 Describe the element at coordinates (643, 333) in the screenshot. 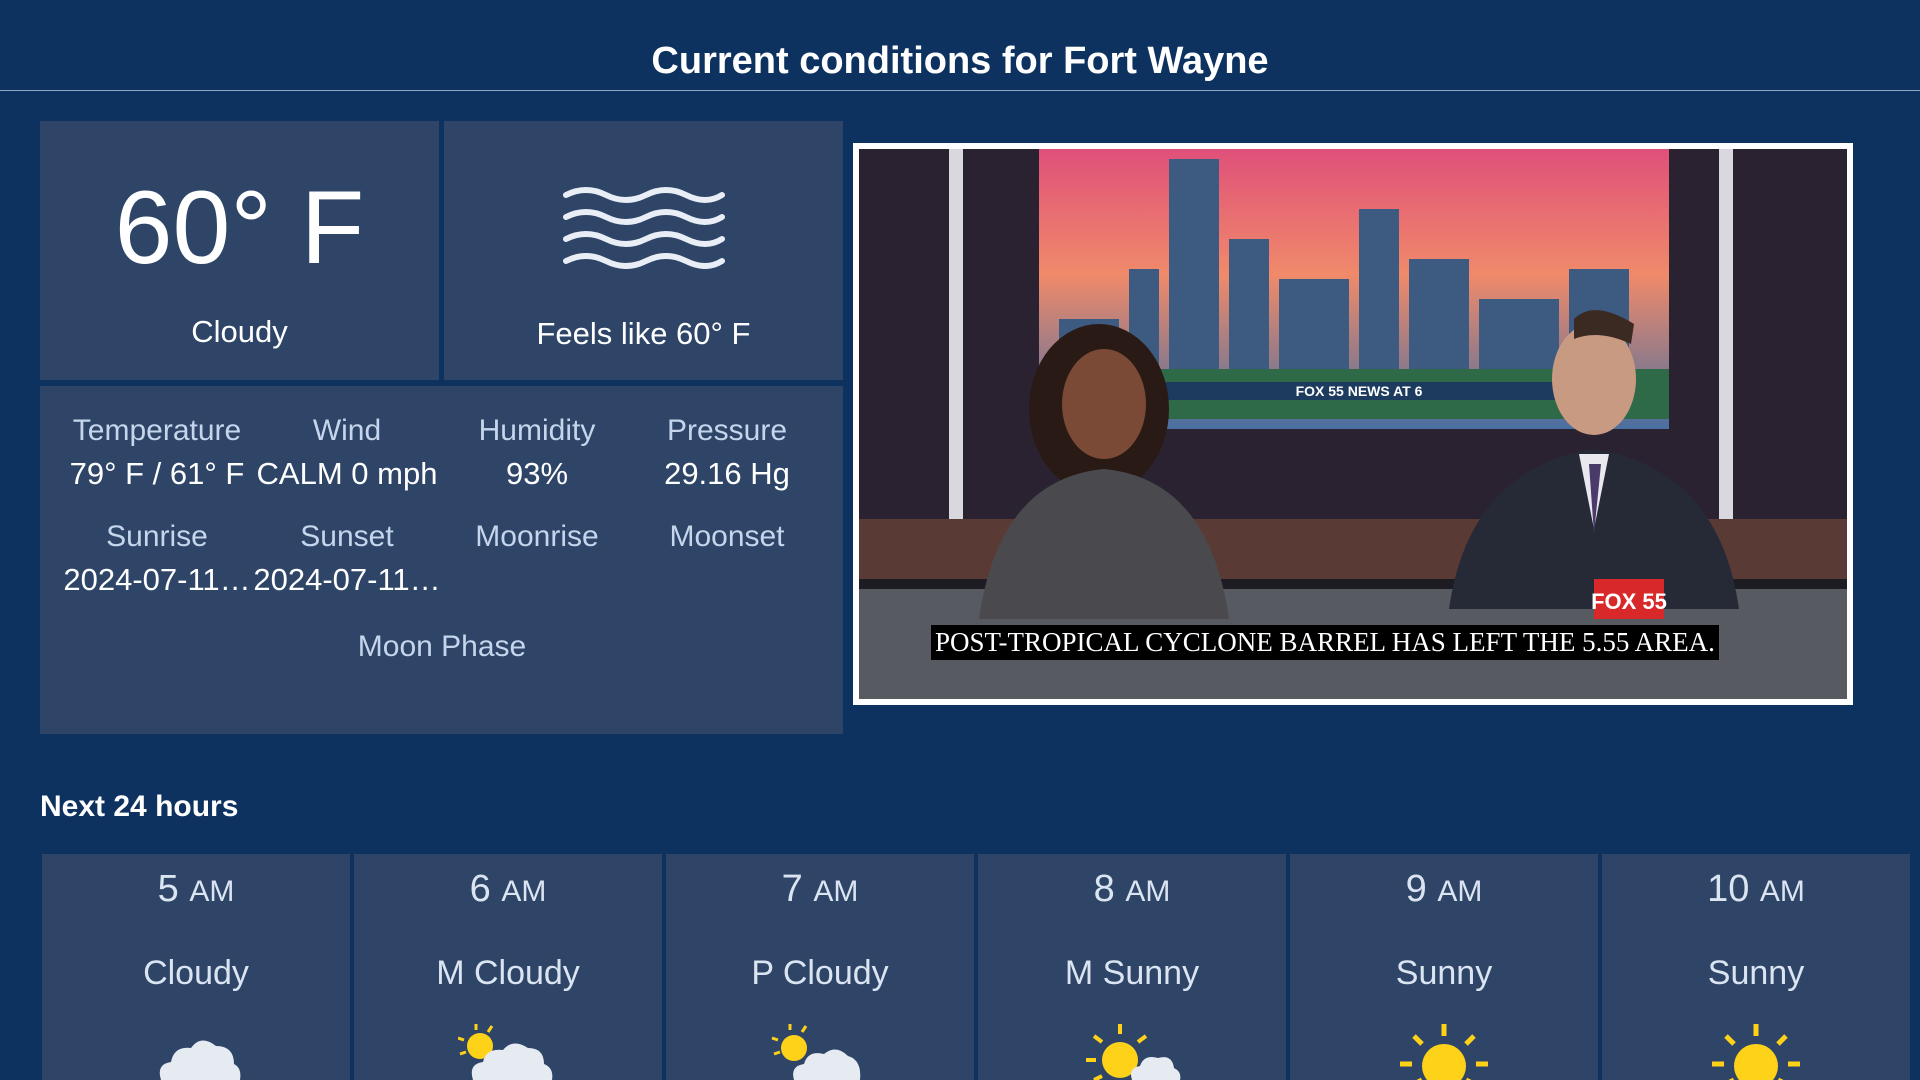

I see `feels-like-text: Feels like 60° F` at that location.